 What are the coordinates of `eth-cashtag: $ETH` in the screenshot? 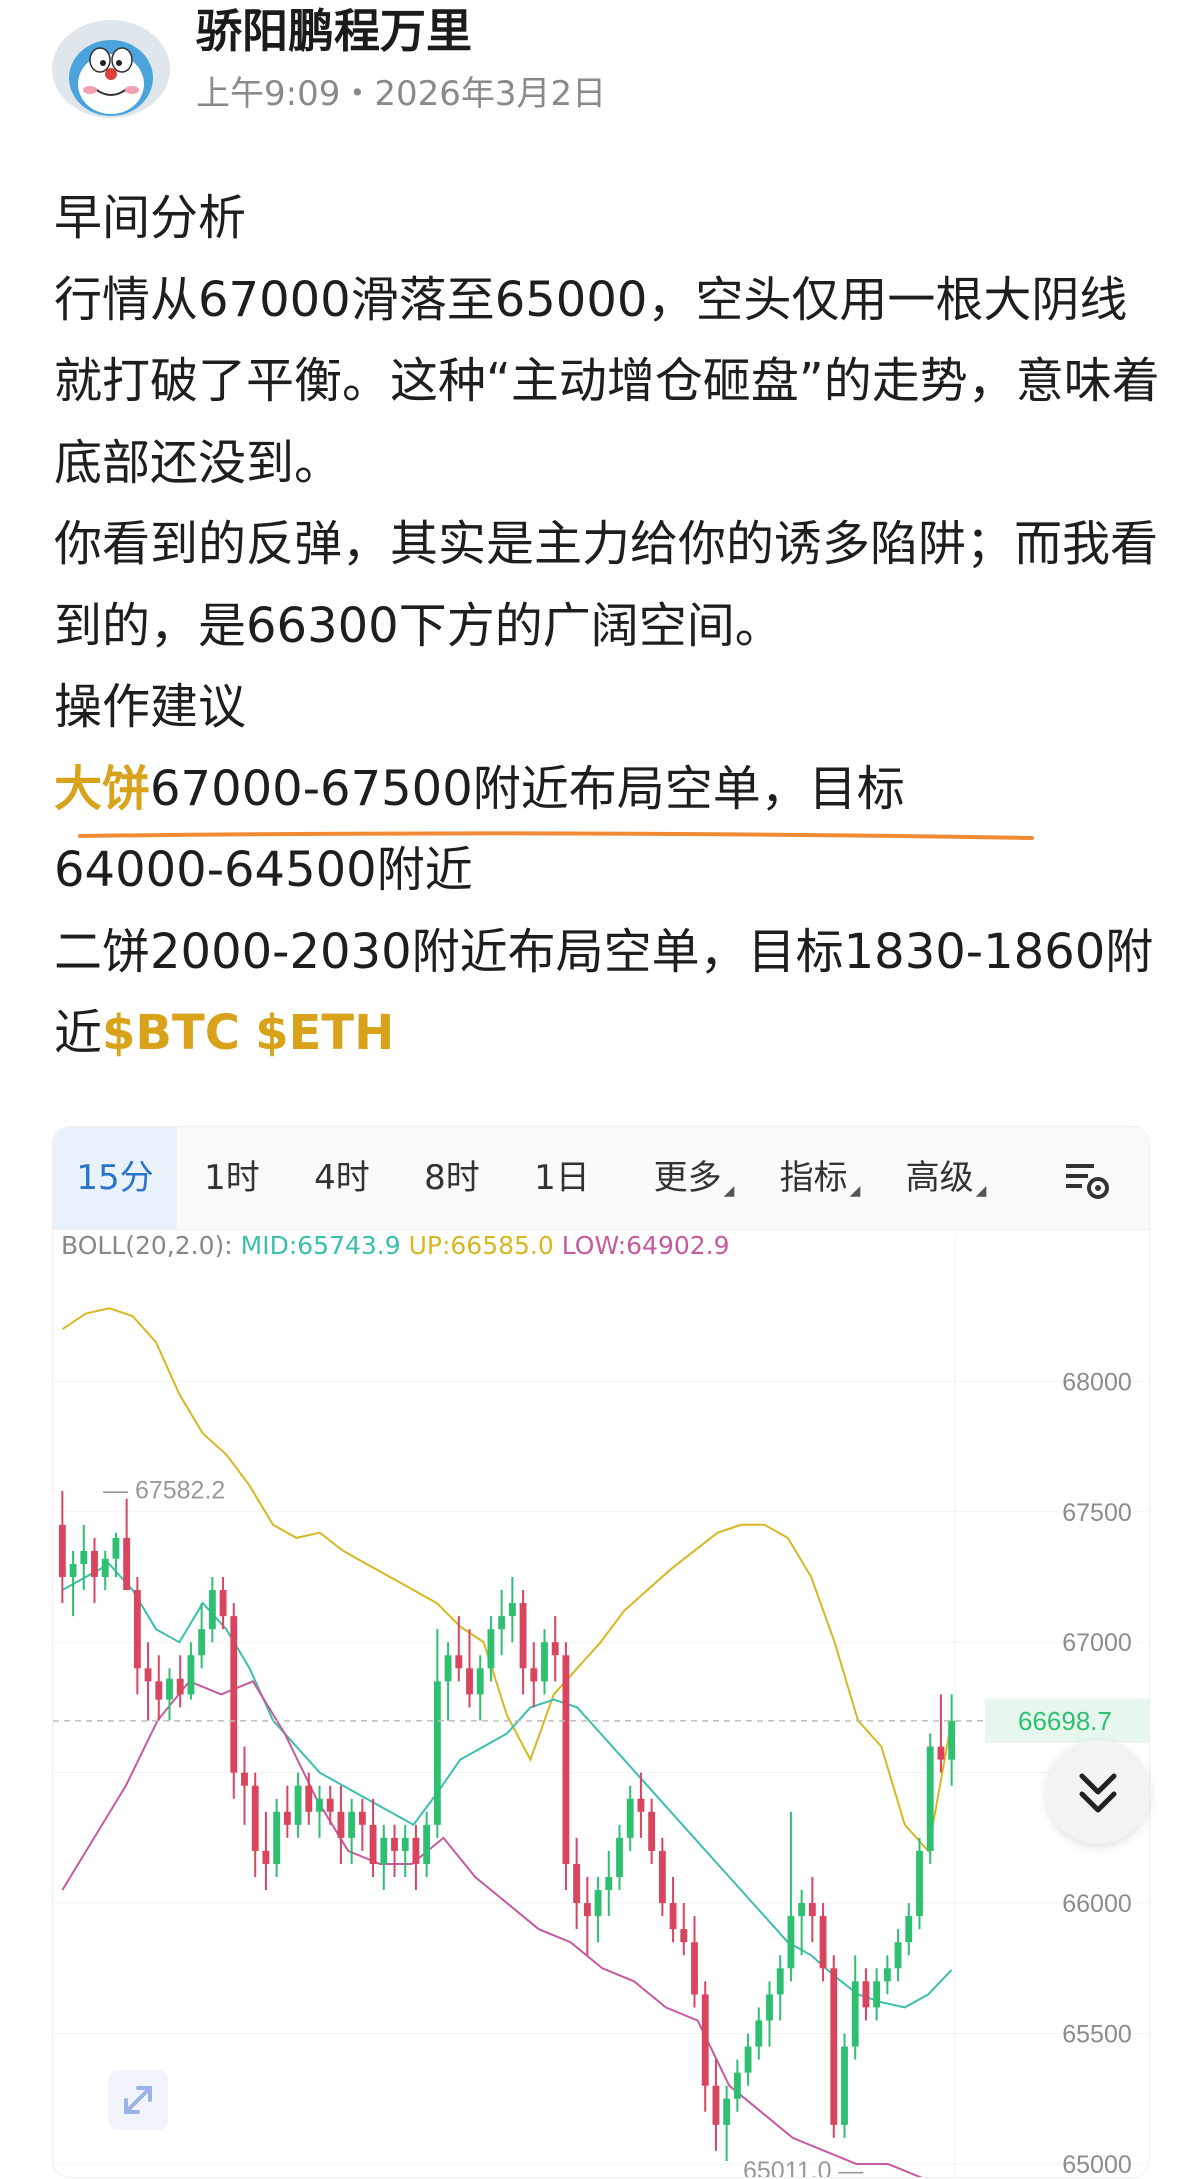 It's located at (324, 1033).